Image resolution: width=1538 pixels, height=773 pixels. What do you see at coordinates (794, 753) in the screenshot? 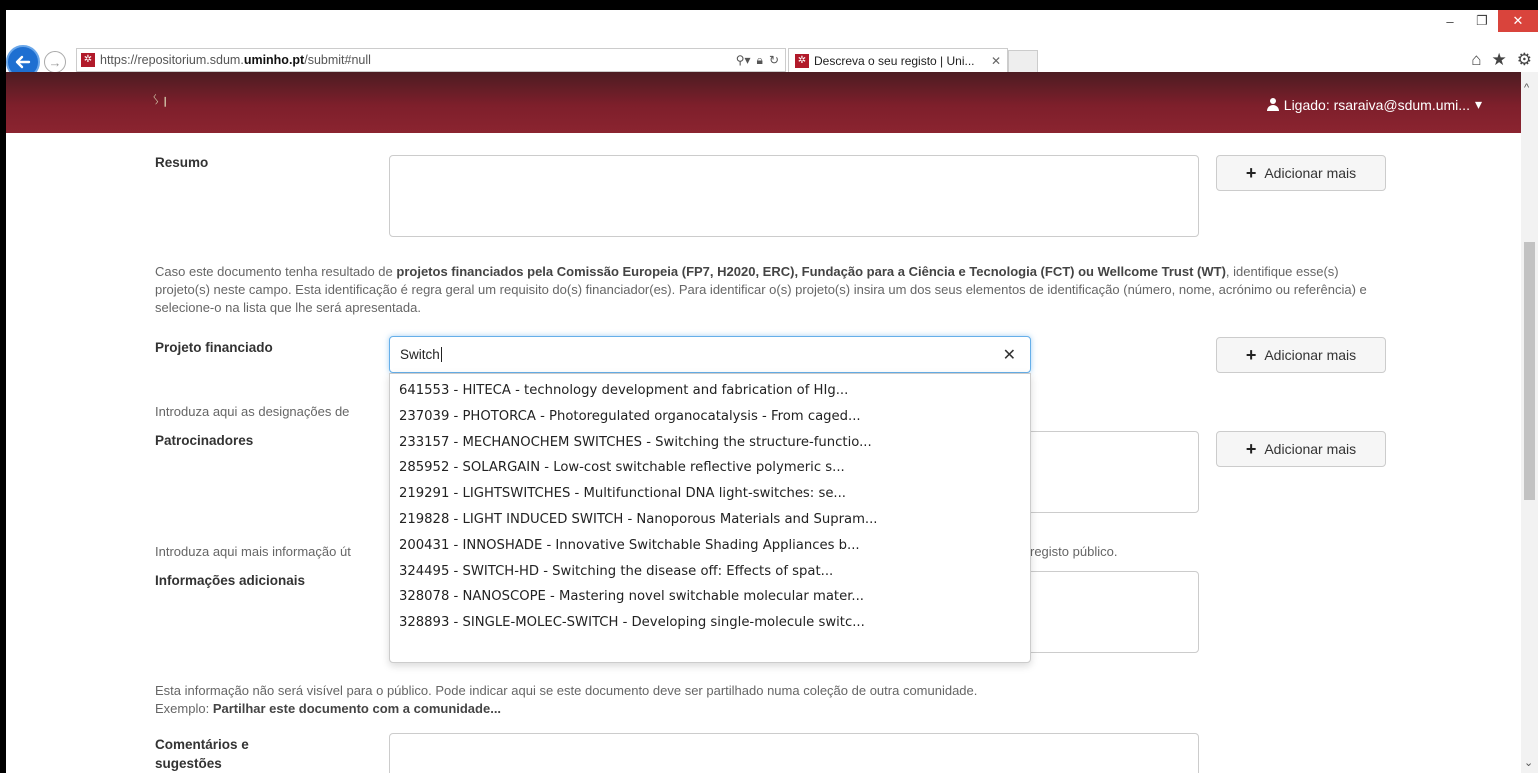
I see `comments-textarea` at bounding box center [794, 753].